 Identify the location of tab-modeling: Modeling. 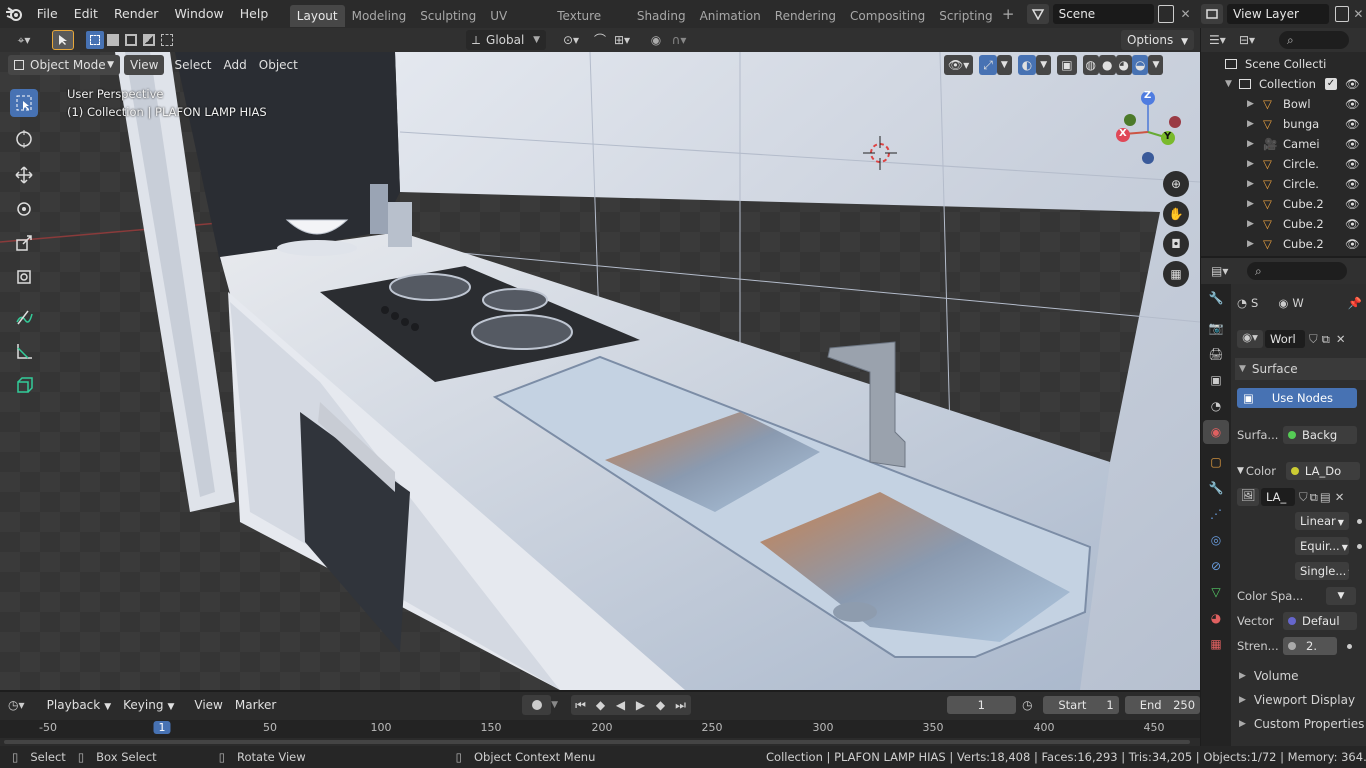
(379, 16).